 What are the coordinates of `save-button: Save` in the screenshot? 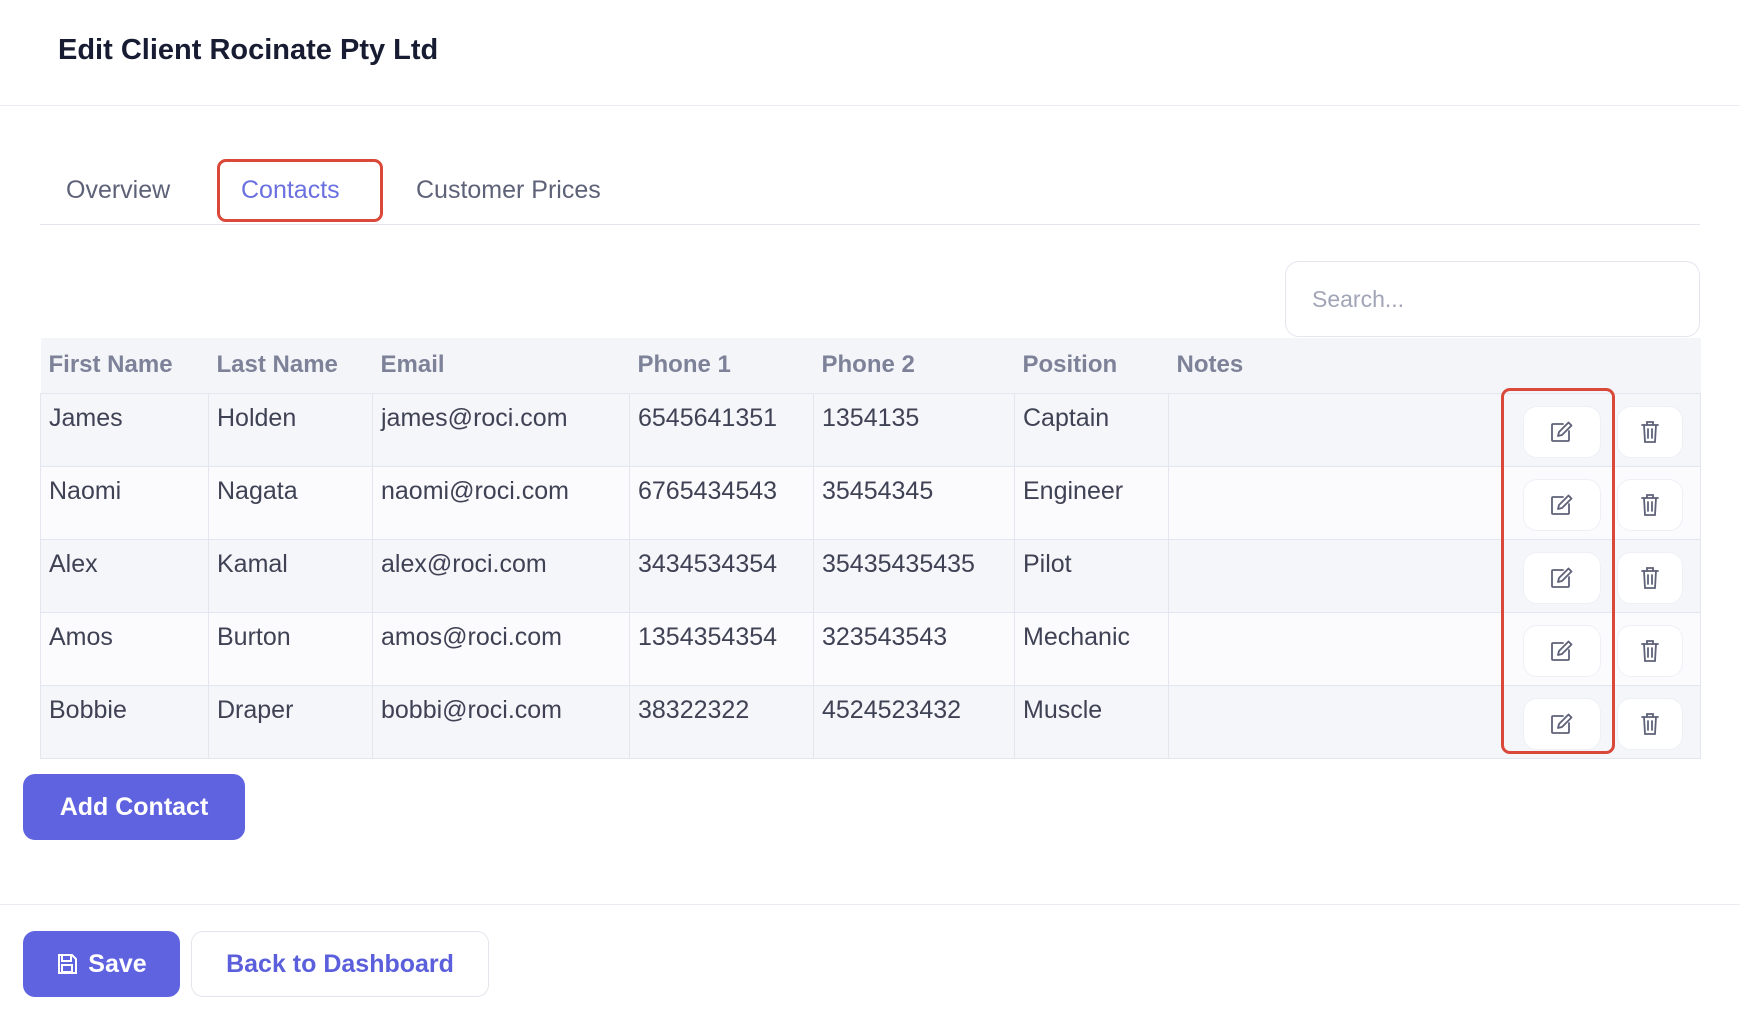 It's located at (101, 964).